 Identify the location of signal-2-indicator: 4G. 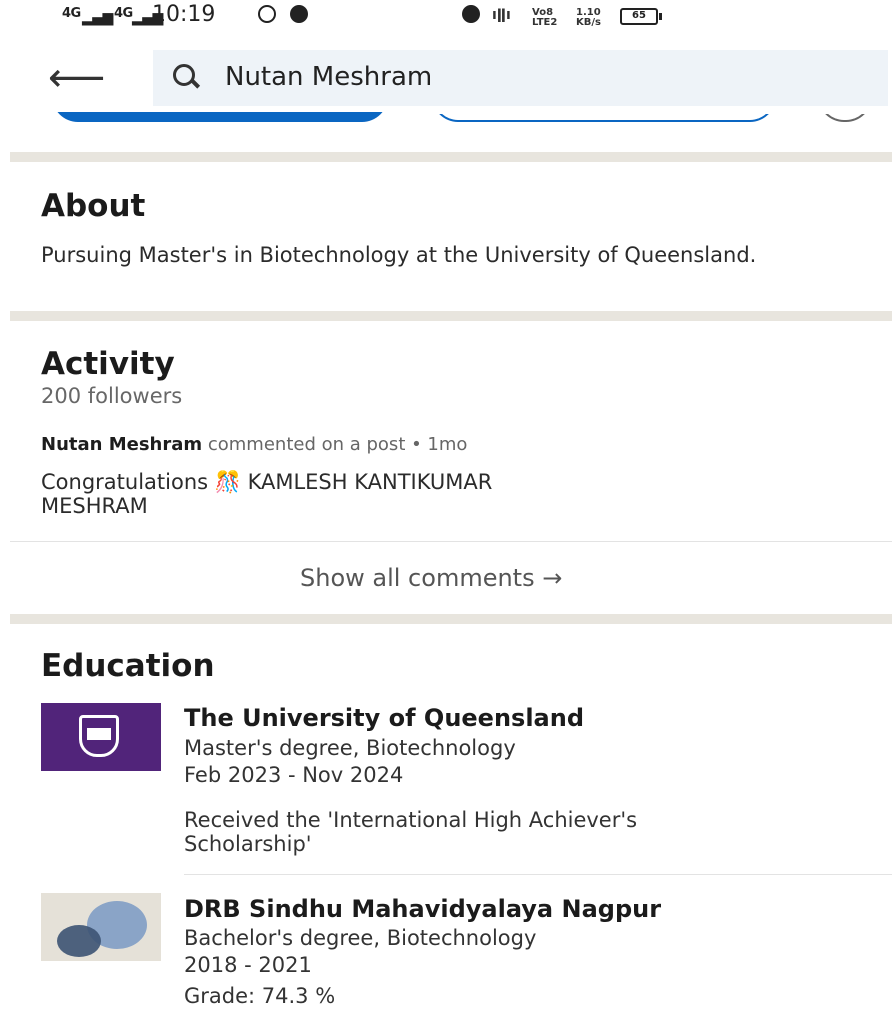
(123, 13).